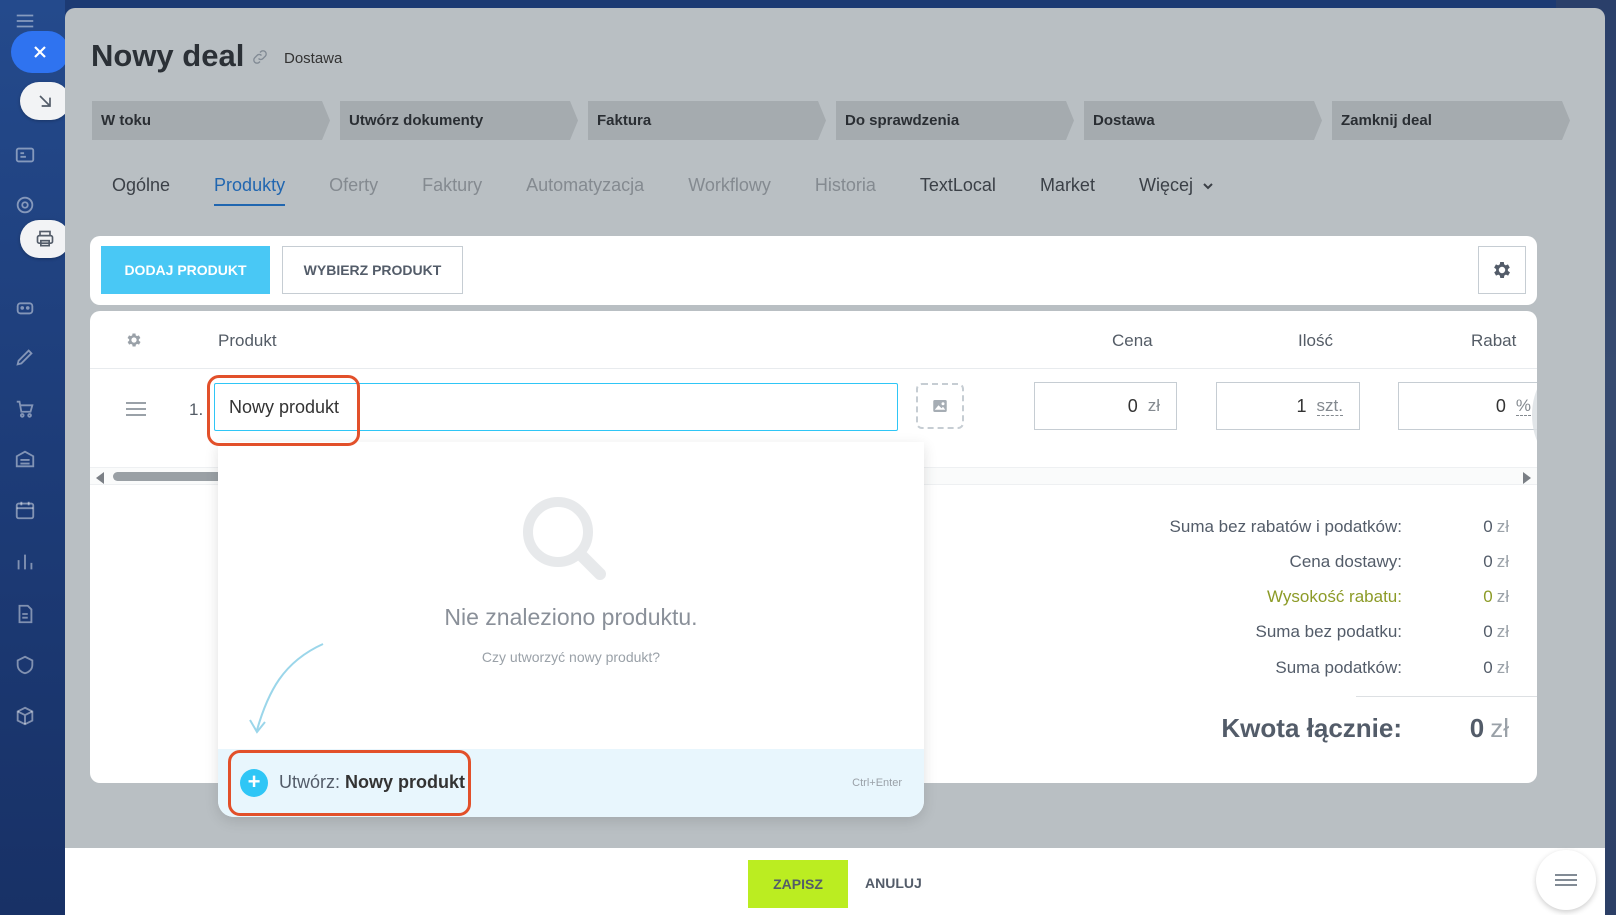 Image resolution: width=1616 pixels, height=915 pixels. What do you see at coordinates (286, 688) in the screenshot?
I see `hint-arrow-icon` at bounding box center [286, 688].